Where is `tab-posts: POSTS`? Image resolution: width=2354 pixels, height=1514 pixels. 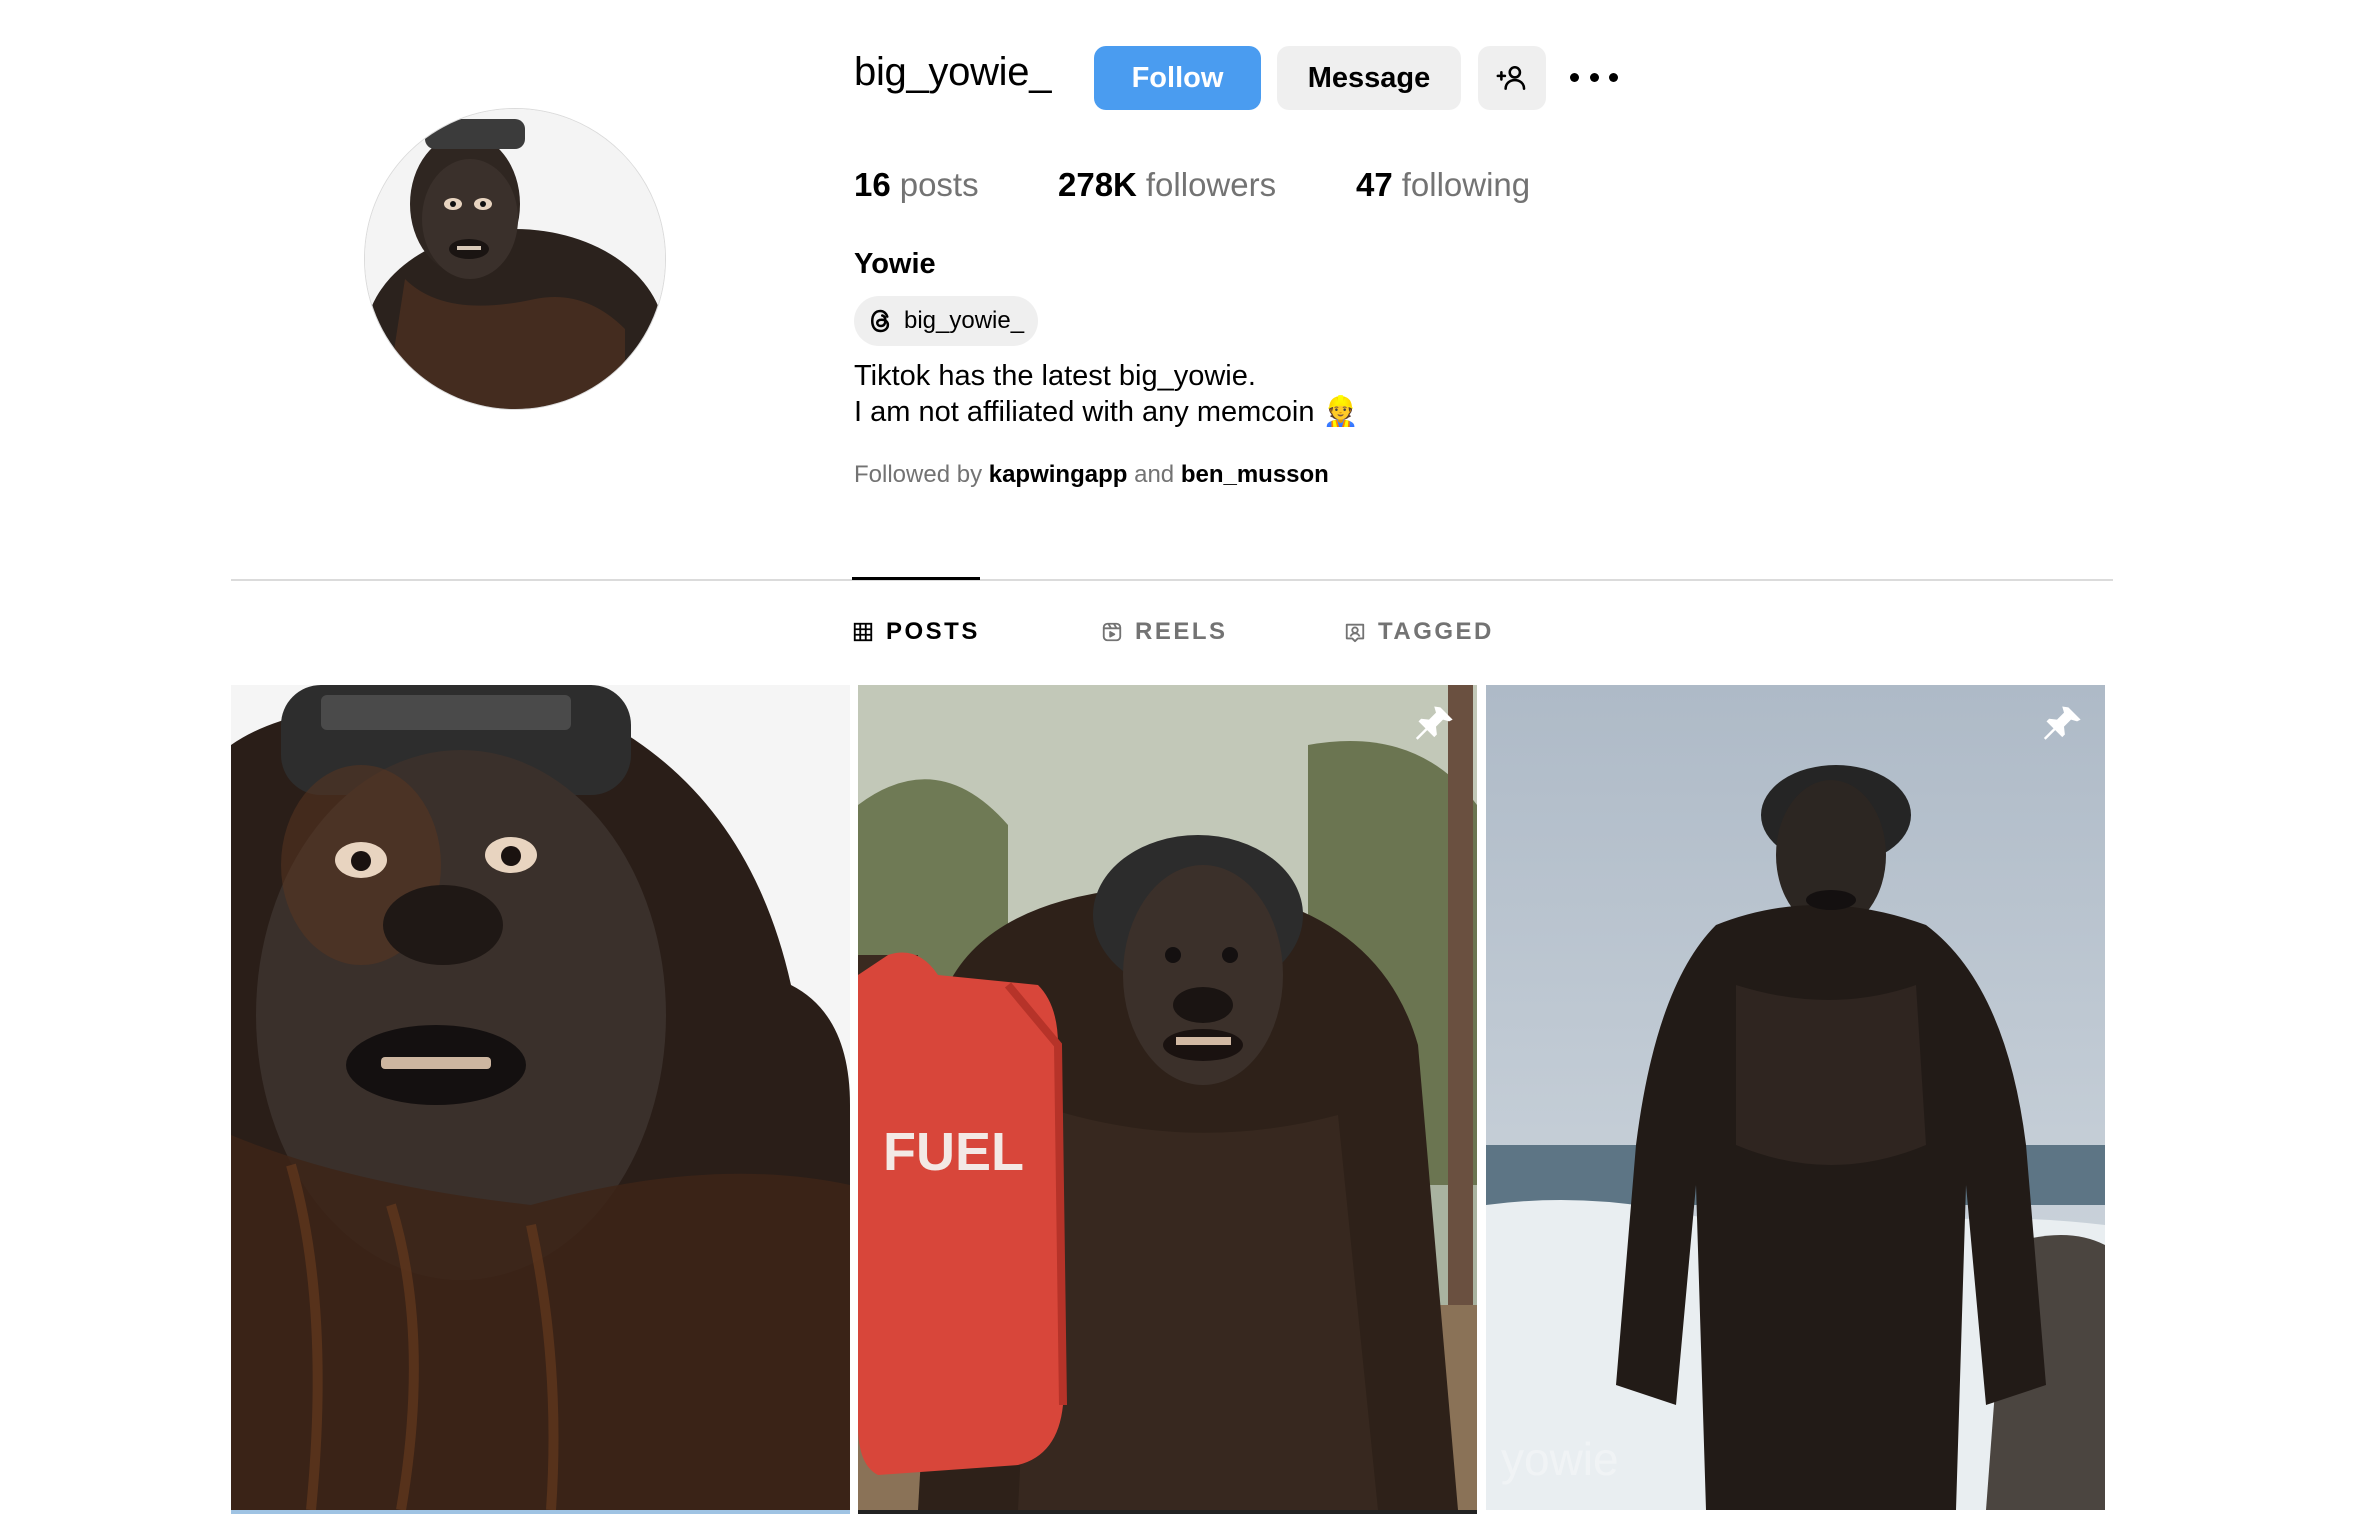 tab-posts: POSTS is located at coordinates (916, 632).